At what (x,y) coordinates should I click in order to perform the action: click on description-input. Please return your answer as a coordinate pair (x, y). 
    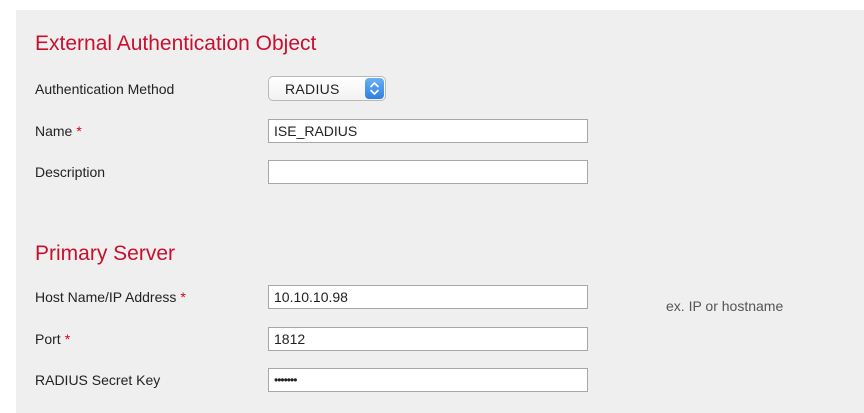
    Looking at the image, I should click on (428, 172).